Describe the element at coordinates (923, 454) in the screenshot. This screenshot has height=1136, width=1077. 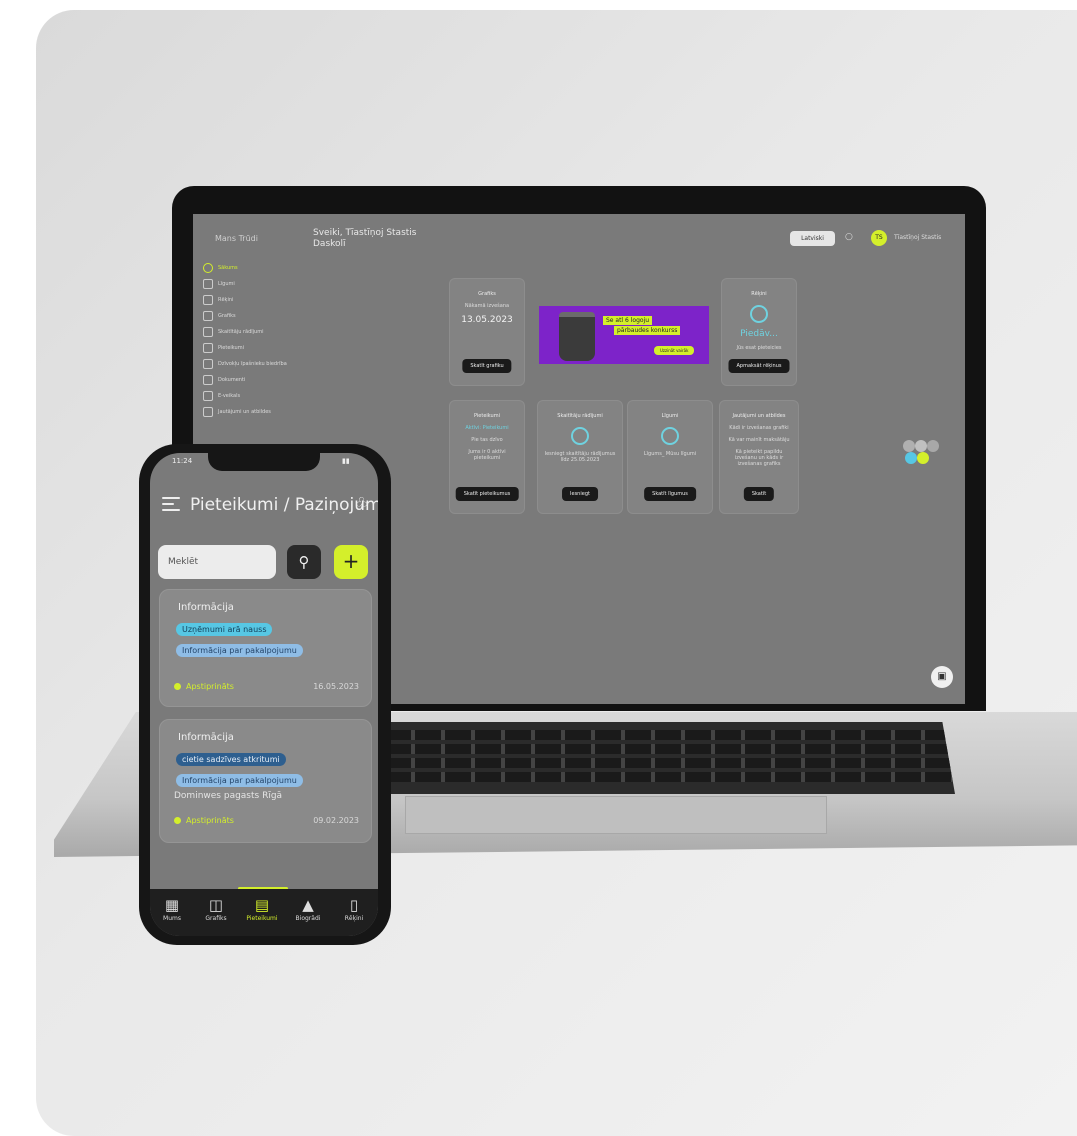
I see `color-dots` at that location.